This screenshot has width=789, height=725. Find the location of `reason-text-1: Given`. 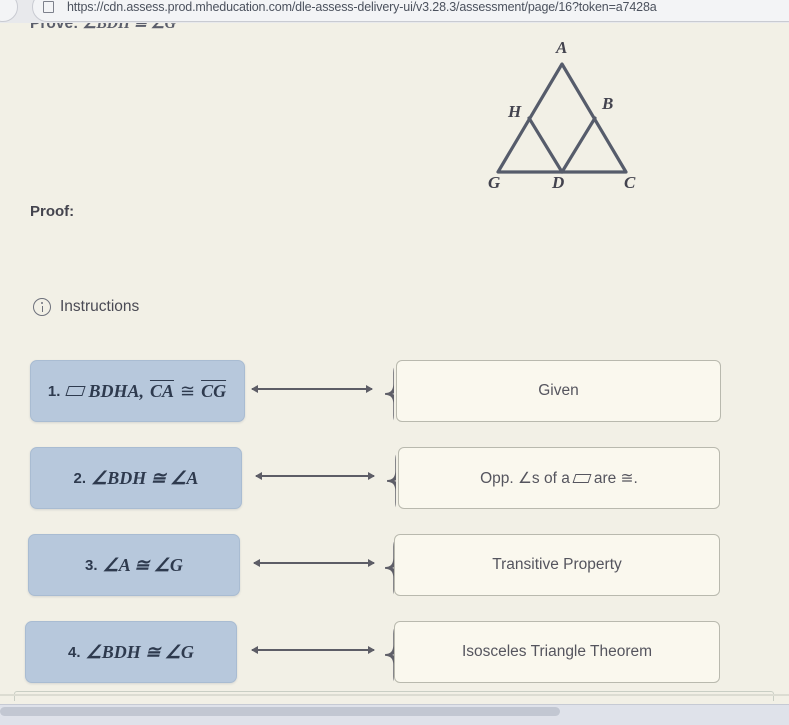

reason-text-1: Given is located at coordinates (558, 390).